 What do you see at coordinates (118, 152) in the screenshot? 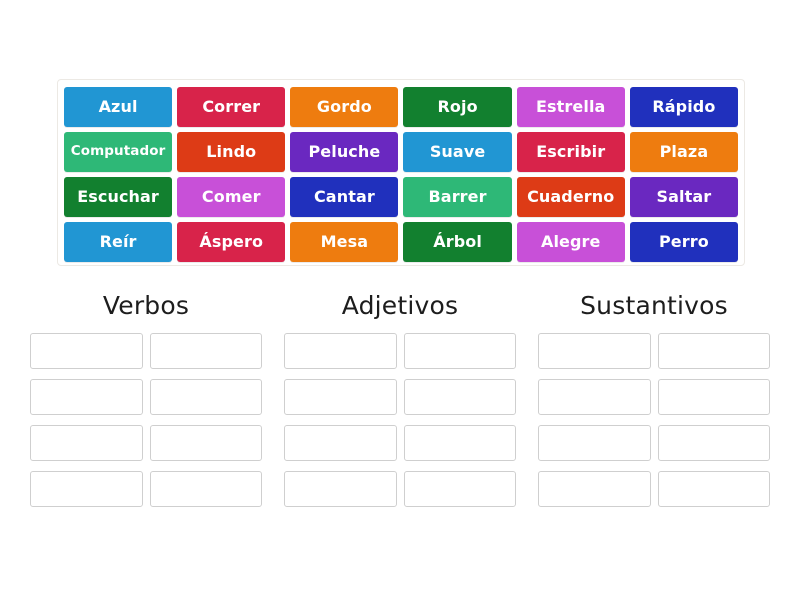
I see `word-tile: Computador` at bounding box center [118, 152].